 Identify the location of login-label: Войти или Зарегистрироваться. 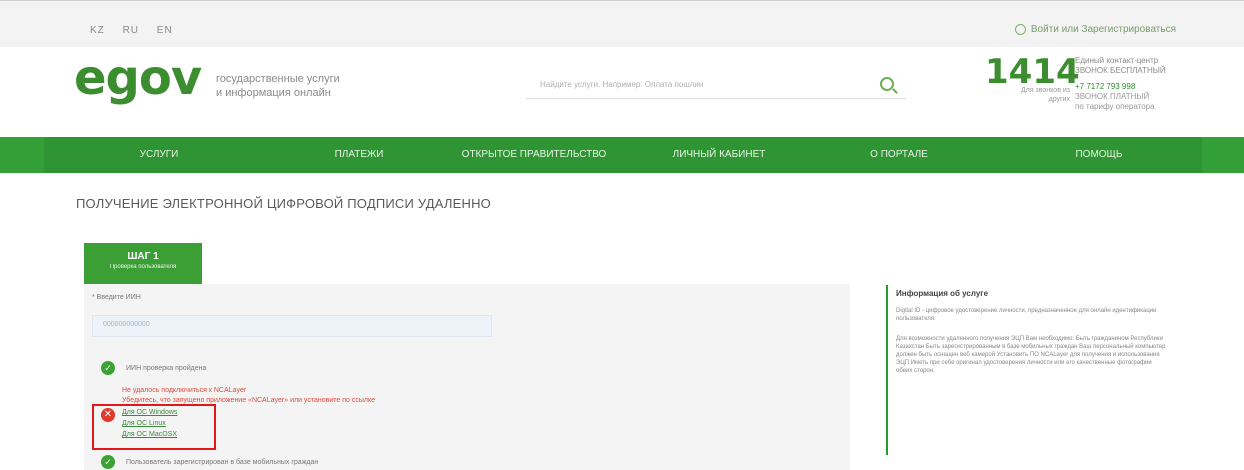
(1103, 30).